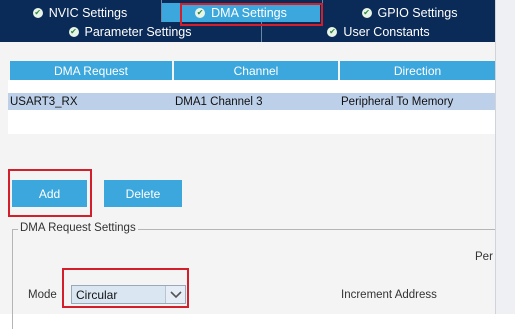 The image size is (515, 329). What do you see at coordinates (417, 101) in the screenshot?
I see `table-cell-direction: Peripheral To Memory` at bounding box center [417, 101].